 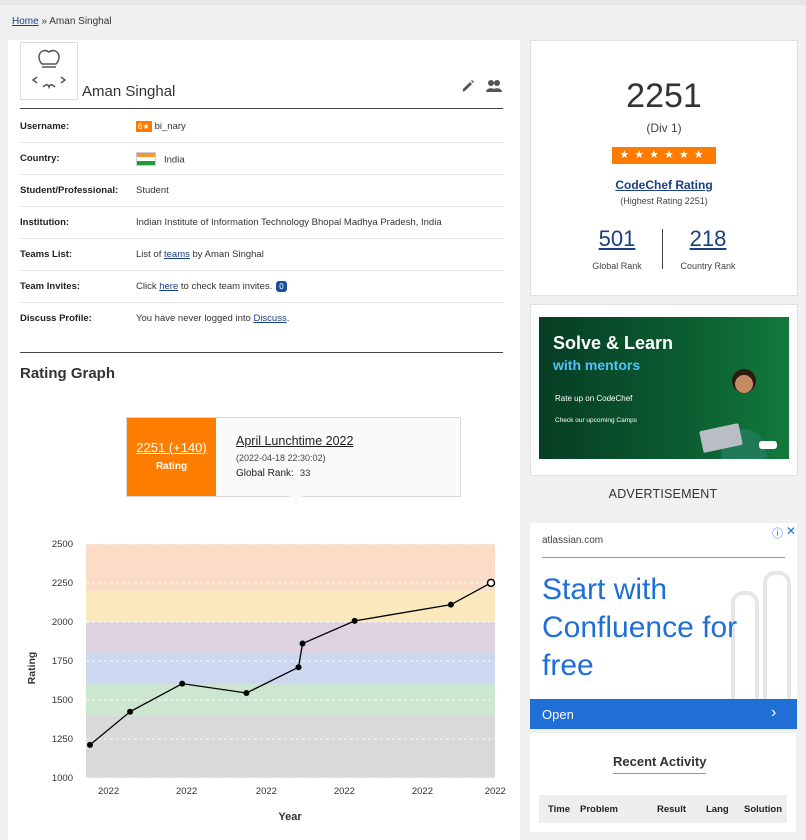 What do you see at coordinates (594, 398) in the screenshot?
I see `ad-tagline: Rate up on CodeChef` at bounding box center [594, 398].